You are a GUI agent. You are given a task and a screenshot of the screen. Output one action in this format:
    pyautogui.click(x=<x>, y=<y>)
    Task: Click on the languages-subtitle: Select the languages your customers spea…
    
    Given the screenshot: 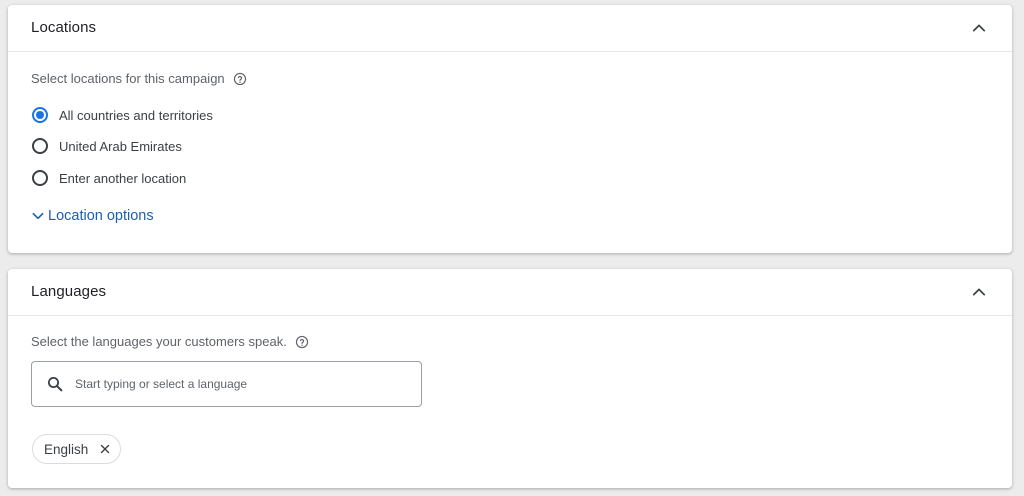 What is the action you would take?
    pyautogui.click(x=159, y=341)
    